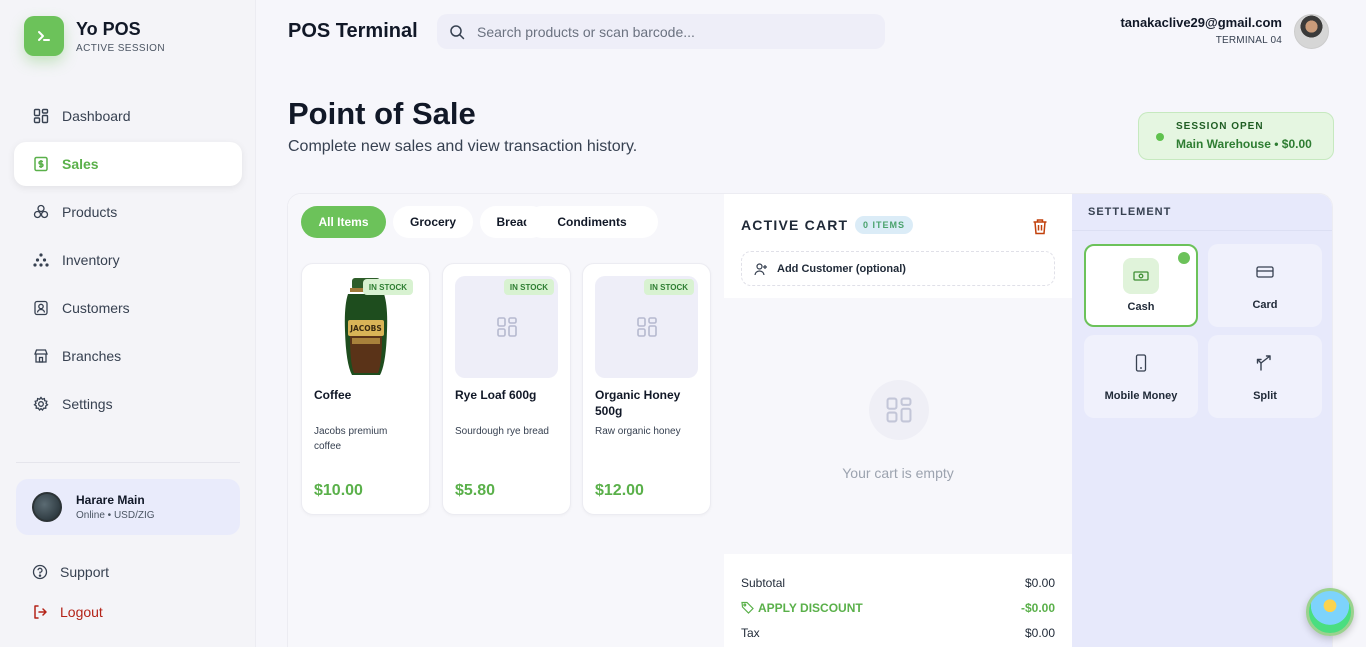 Image resolution: width=1366 pixels, height=647 pixels. Describe the element at coordinates (496, 395) in the screenshot. I see `product-name: Rye Loaf 600g` at that location.